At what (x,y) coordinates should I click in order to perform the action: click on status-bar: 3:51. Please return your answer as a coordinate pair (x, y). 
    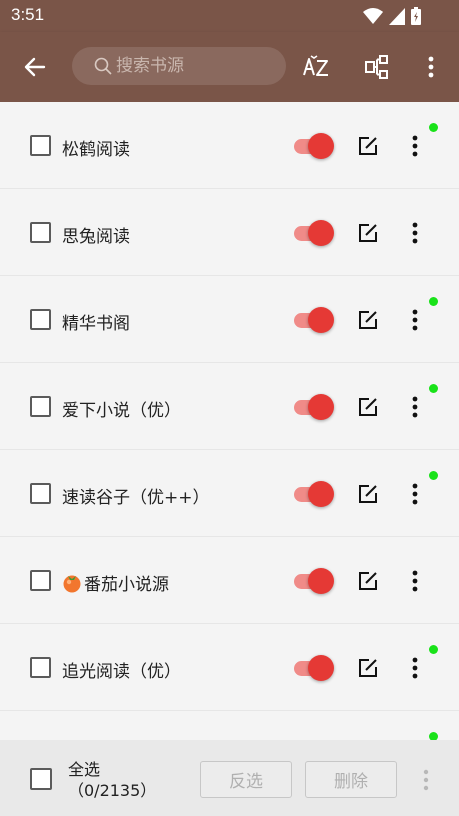
    Looking at the image, I should click on (229, 16).